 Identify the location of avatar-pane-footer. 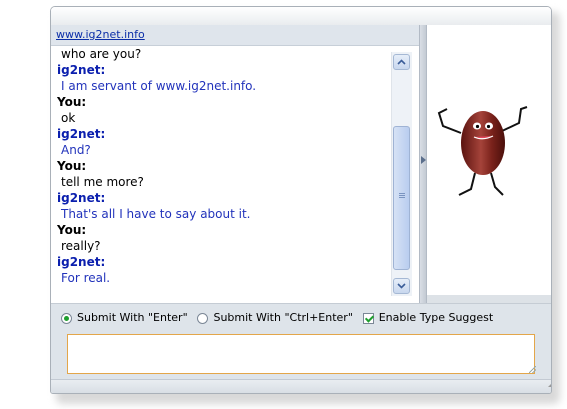
(489, 299).